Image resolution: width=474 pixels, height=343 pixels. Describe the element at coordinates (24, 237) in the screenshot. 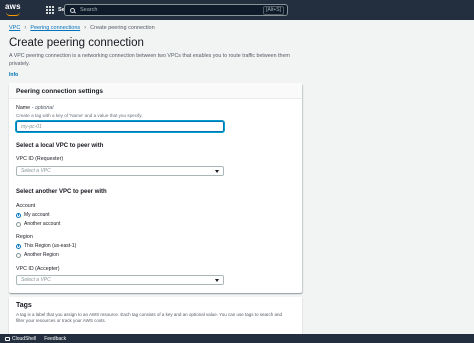

I see `region-label: Region` at that location.